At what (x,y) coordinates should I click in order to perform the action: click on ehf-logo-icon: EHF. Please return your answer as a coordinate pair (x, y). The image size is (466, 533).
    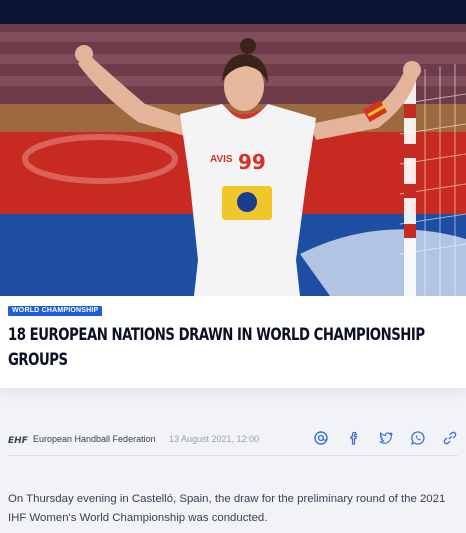
    Looking at the image, I should click on (18, 441).